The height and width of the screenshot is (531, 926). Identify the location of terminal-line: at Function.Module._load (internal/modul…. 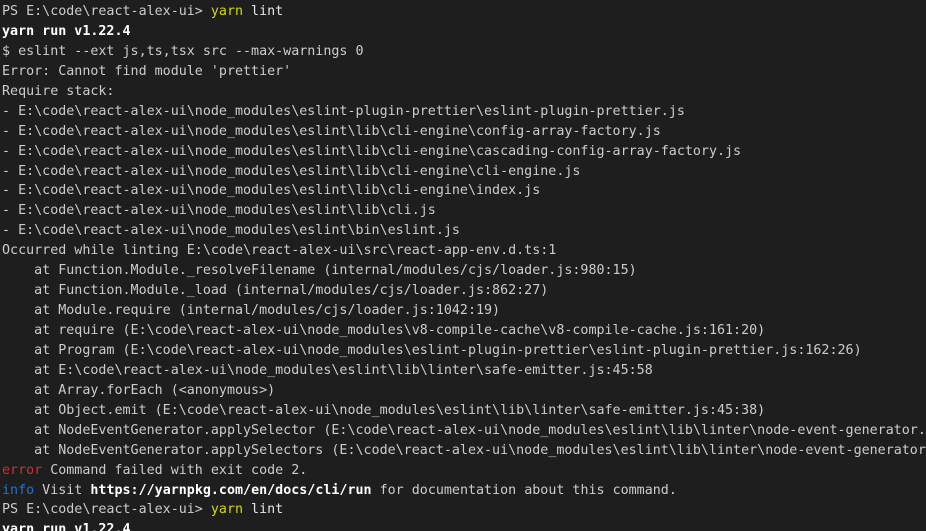
(464, 291).